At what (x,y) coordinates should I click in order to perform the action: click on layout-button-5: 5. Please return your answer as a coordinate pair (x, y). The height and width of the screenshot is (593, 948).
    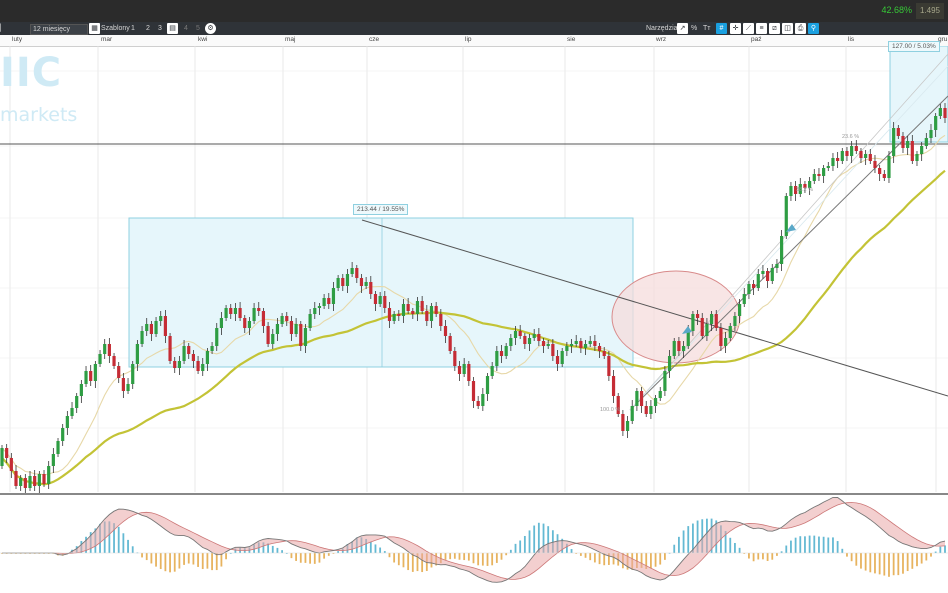
    Looking at the image, I should click on (198, 28).